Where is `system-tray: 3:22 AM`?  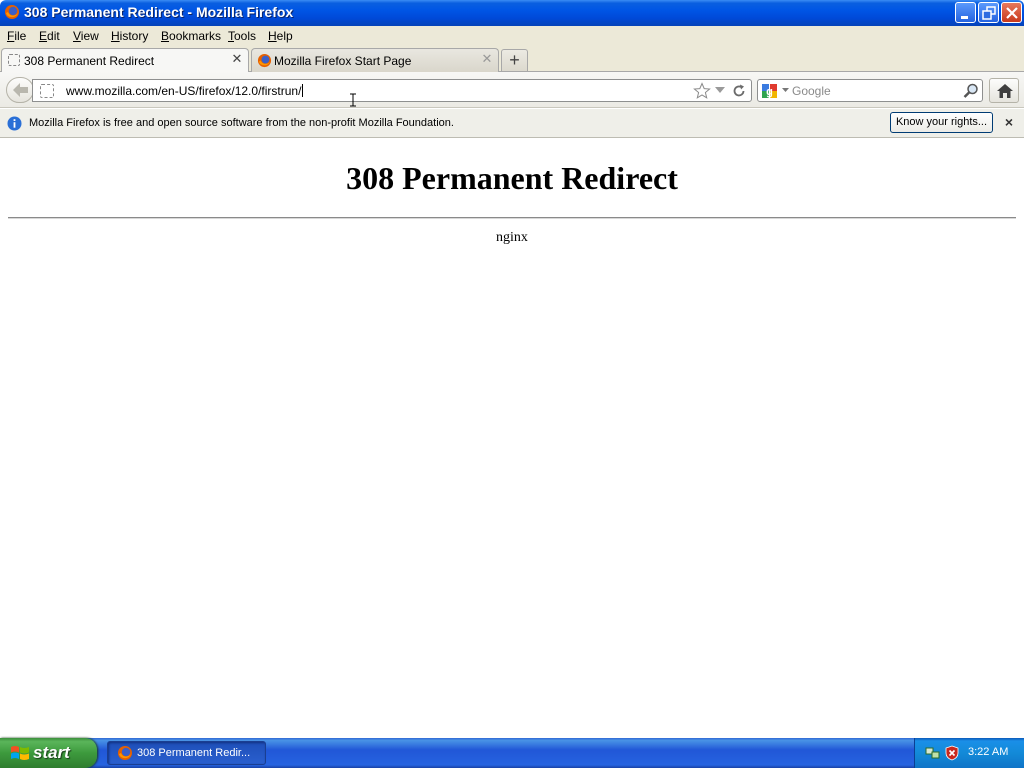
system-tray: 3:22 AM is located at coordinates (969, 753).